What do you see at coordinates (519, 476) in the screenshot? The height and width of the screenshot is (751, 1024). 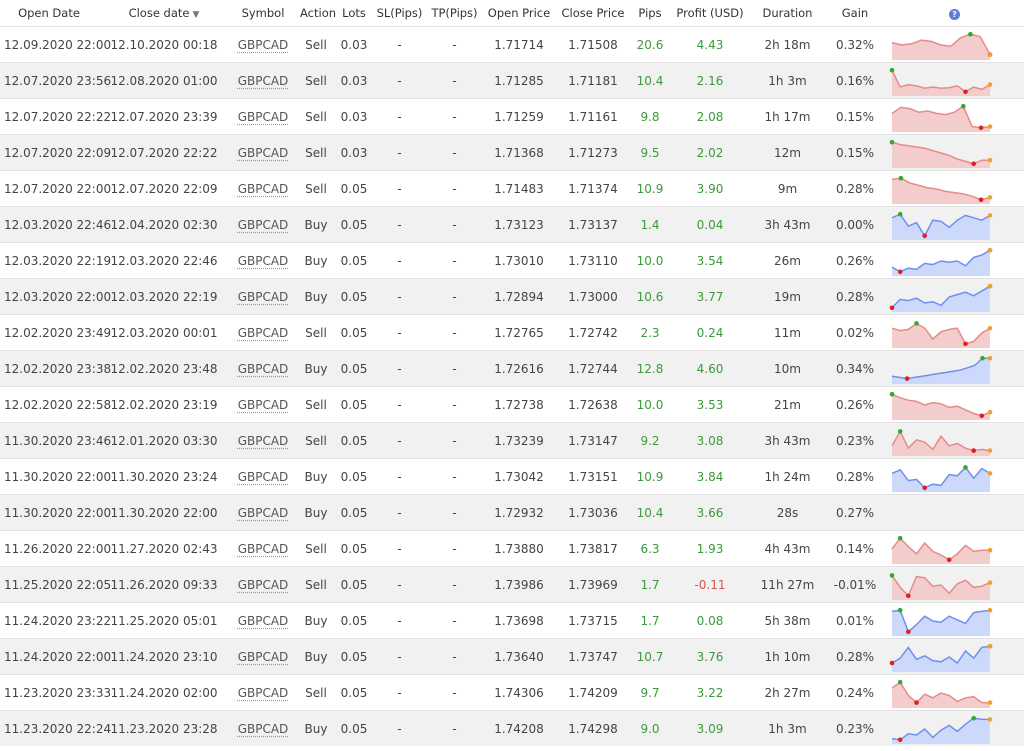 I see `open-price-cell: 1.73042` at bounding box center [519, 476].